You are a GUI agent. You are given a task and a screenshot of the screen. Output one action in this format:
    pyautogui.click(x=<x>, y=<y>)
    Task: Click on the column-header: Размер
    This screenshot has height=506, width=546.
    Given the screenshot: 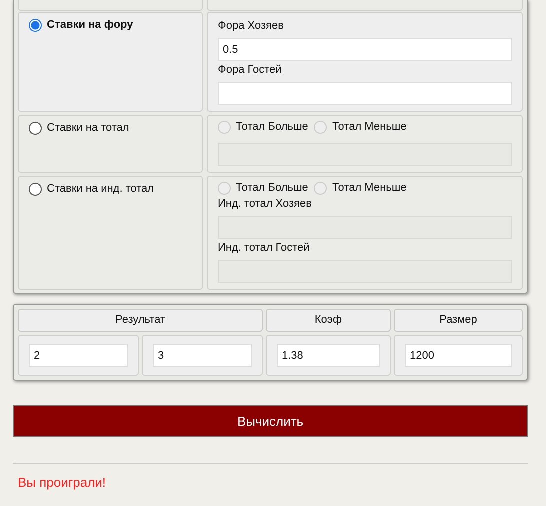 What is the action you would take?
    pyautogui.click(x=458, y=320)
    